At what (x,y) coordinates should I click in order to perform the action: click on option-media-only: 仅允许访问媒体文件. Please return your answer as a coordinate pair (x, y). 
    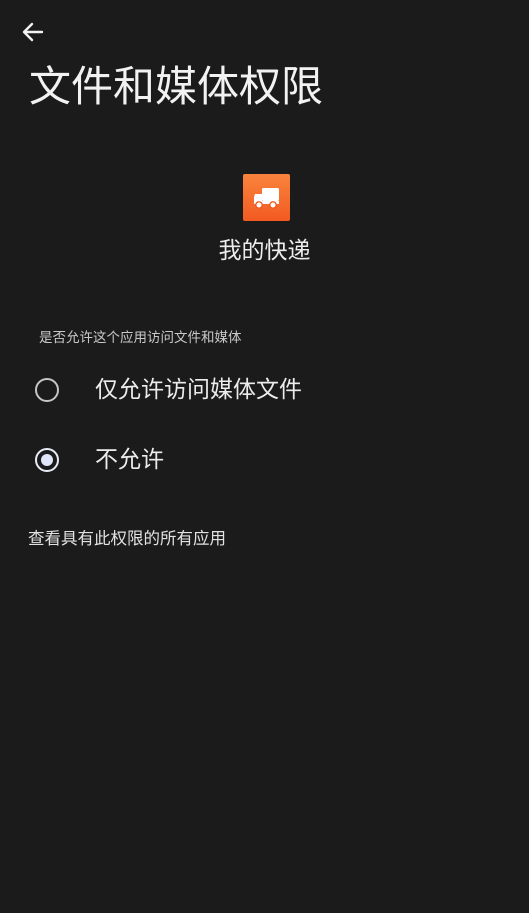
    Looking at the image, I should click on (264, 390).